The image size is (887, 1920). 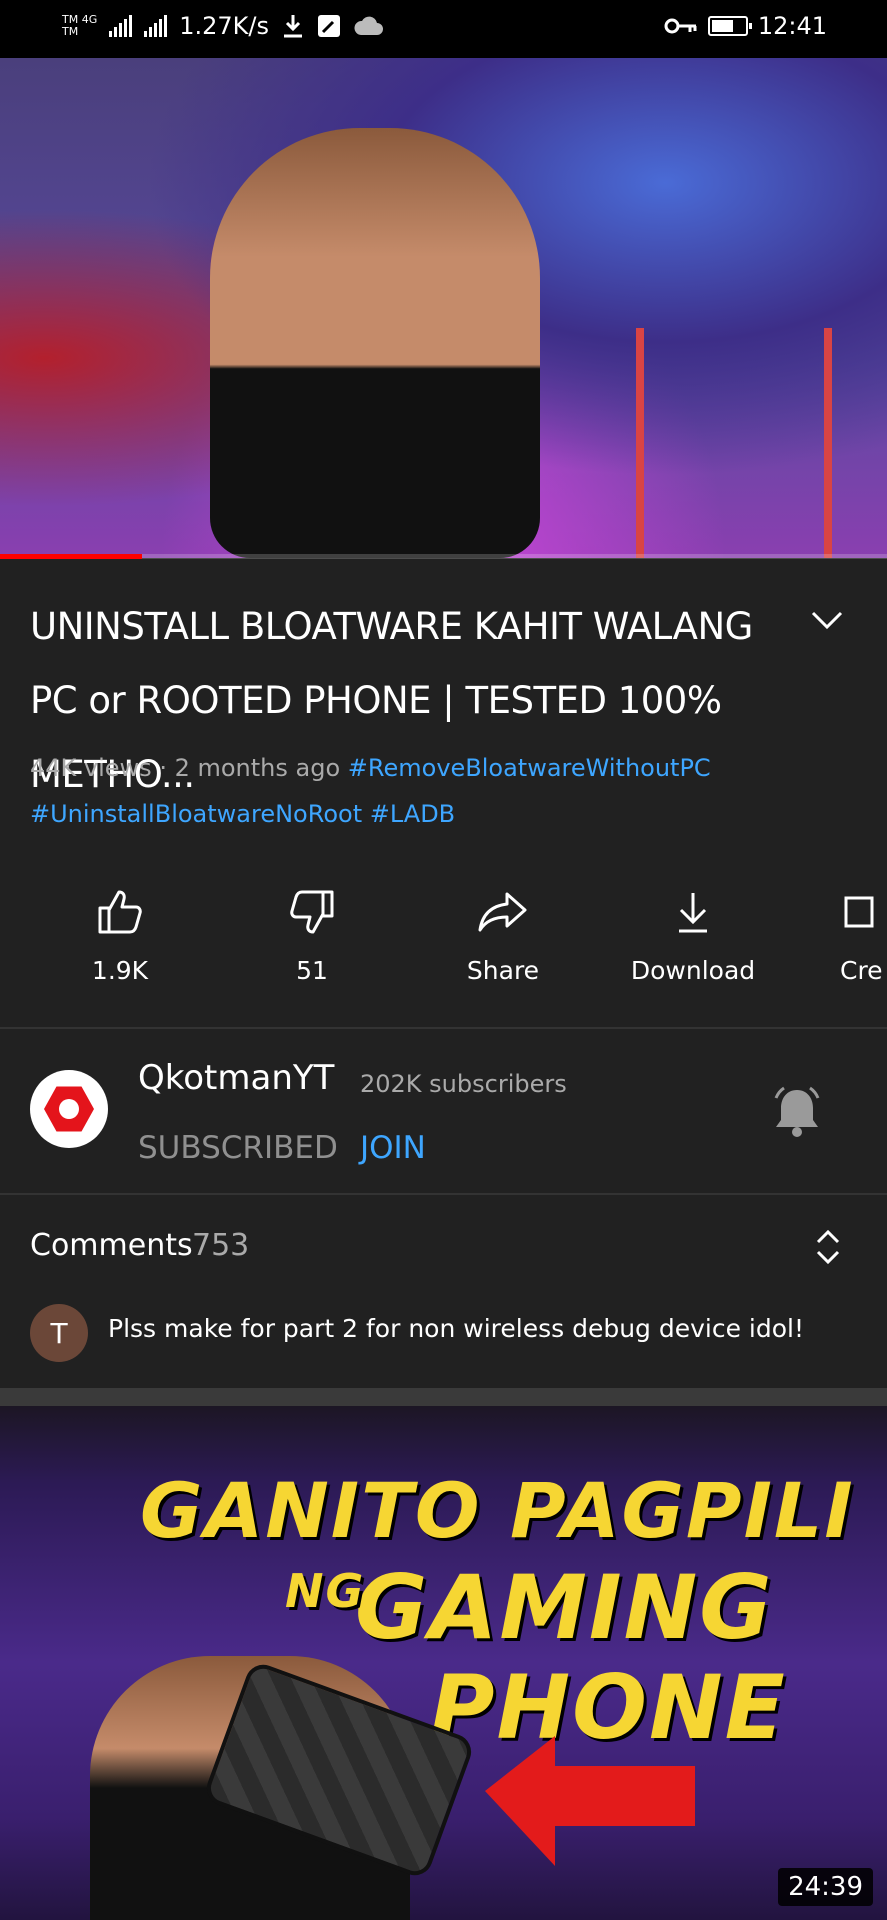 I want to click on clock: 12:41, so click(x=792, y=26).